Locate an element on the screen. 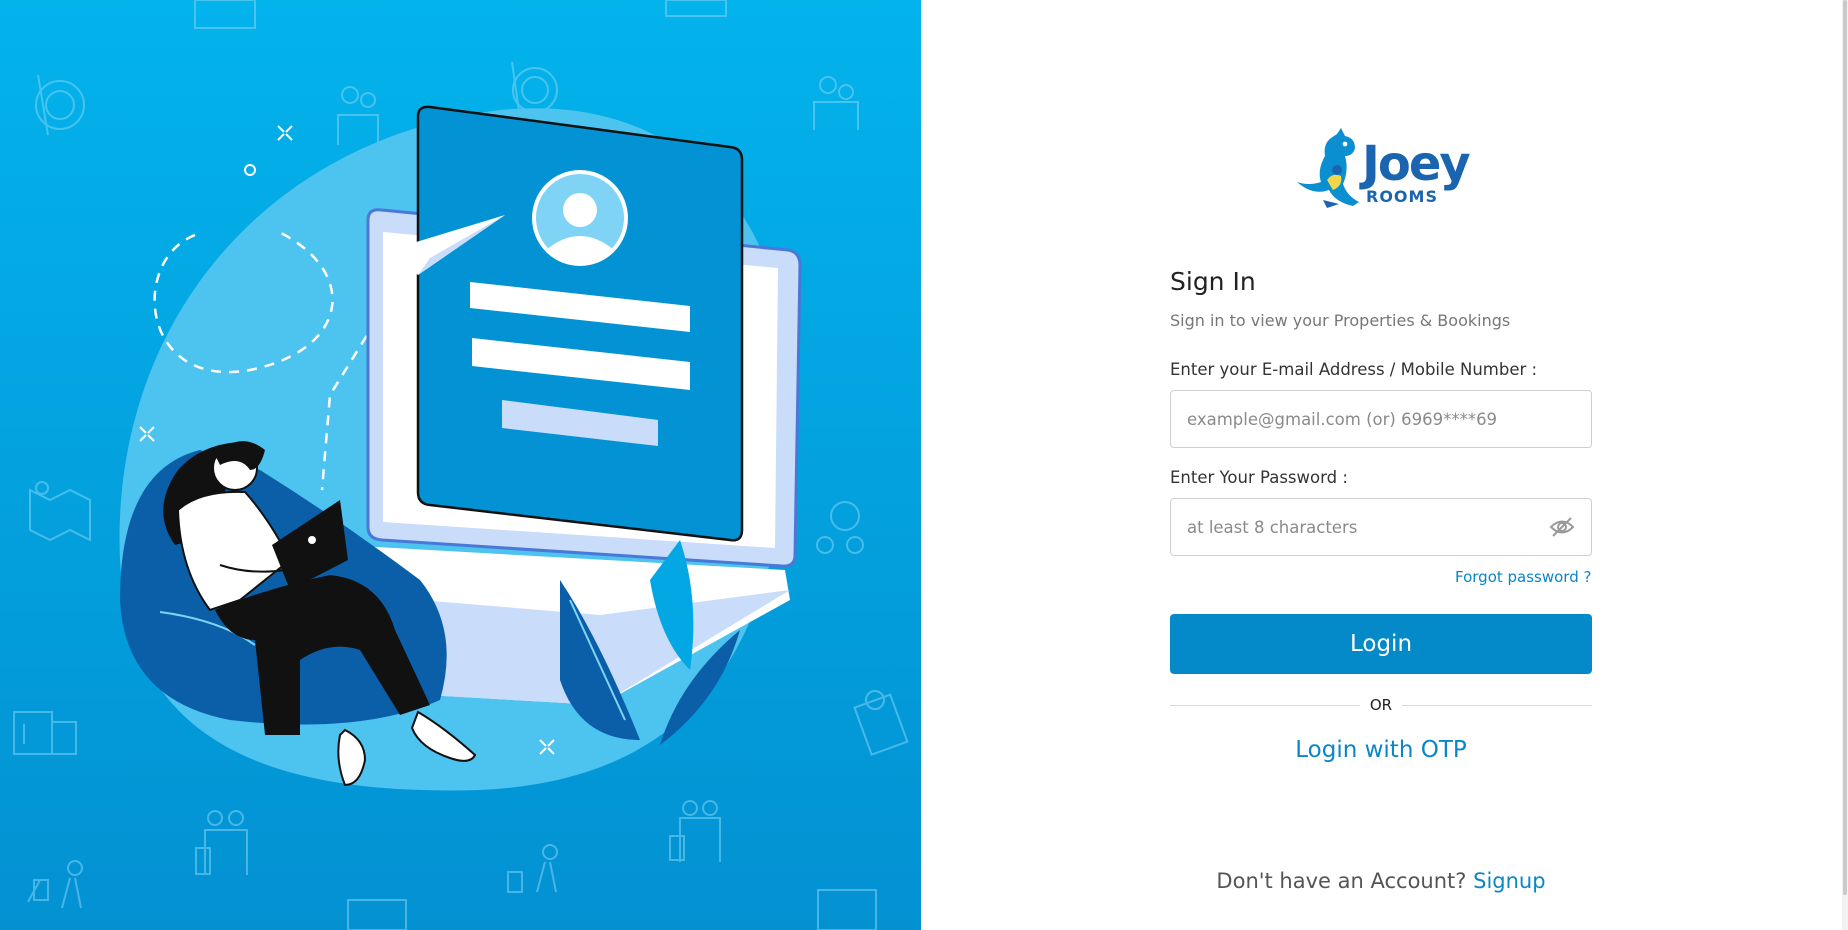 This screenshot has width=1848, height=930. map-pin-icon is located at coordinates (60, 511).